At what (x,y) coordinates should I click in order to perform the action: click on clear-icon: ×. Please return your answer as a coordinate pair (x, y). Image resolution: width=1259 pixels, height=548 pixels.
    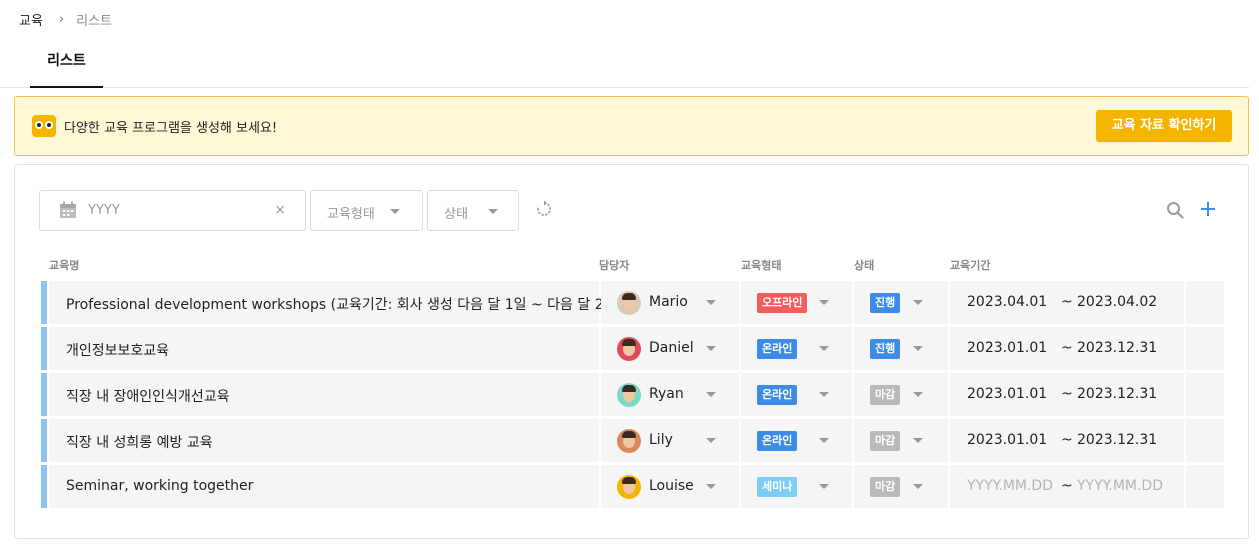
    Looking at the image, I should click on (280, 210).